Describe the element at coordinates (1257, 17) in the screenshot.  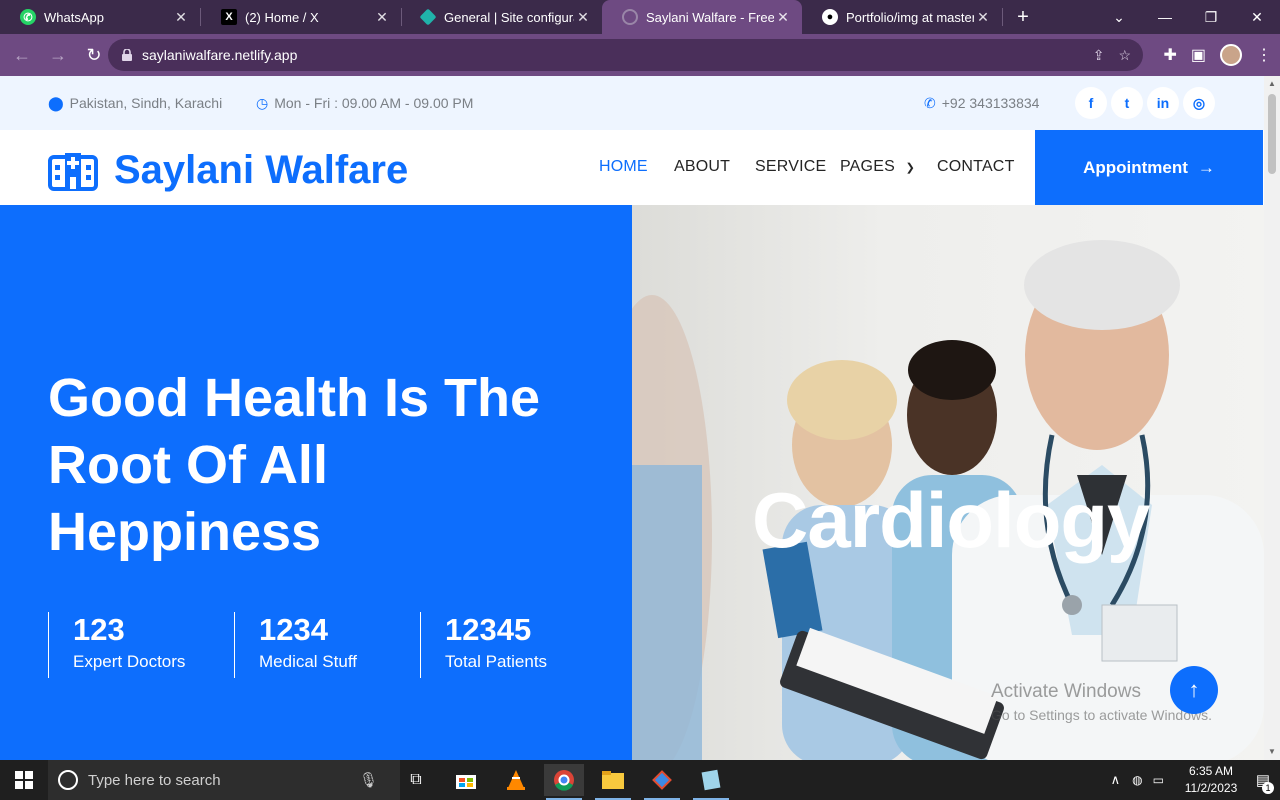
I see `close-window-button: ✕` at that location.